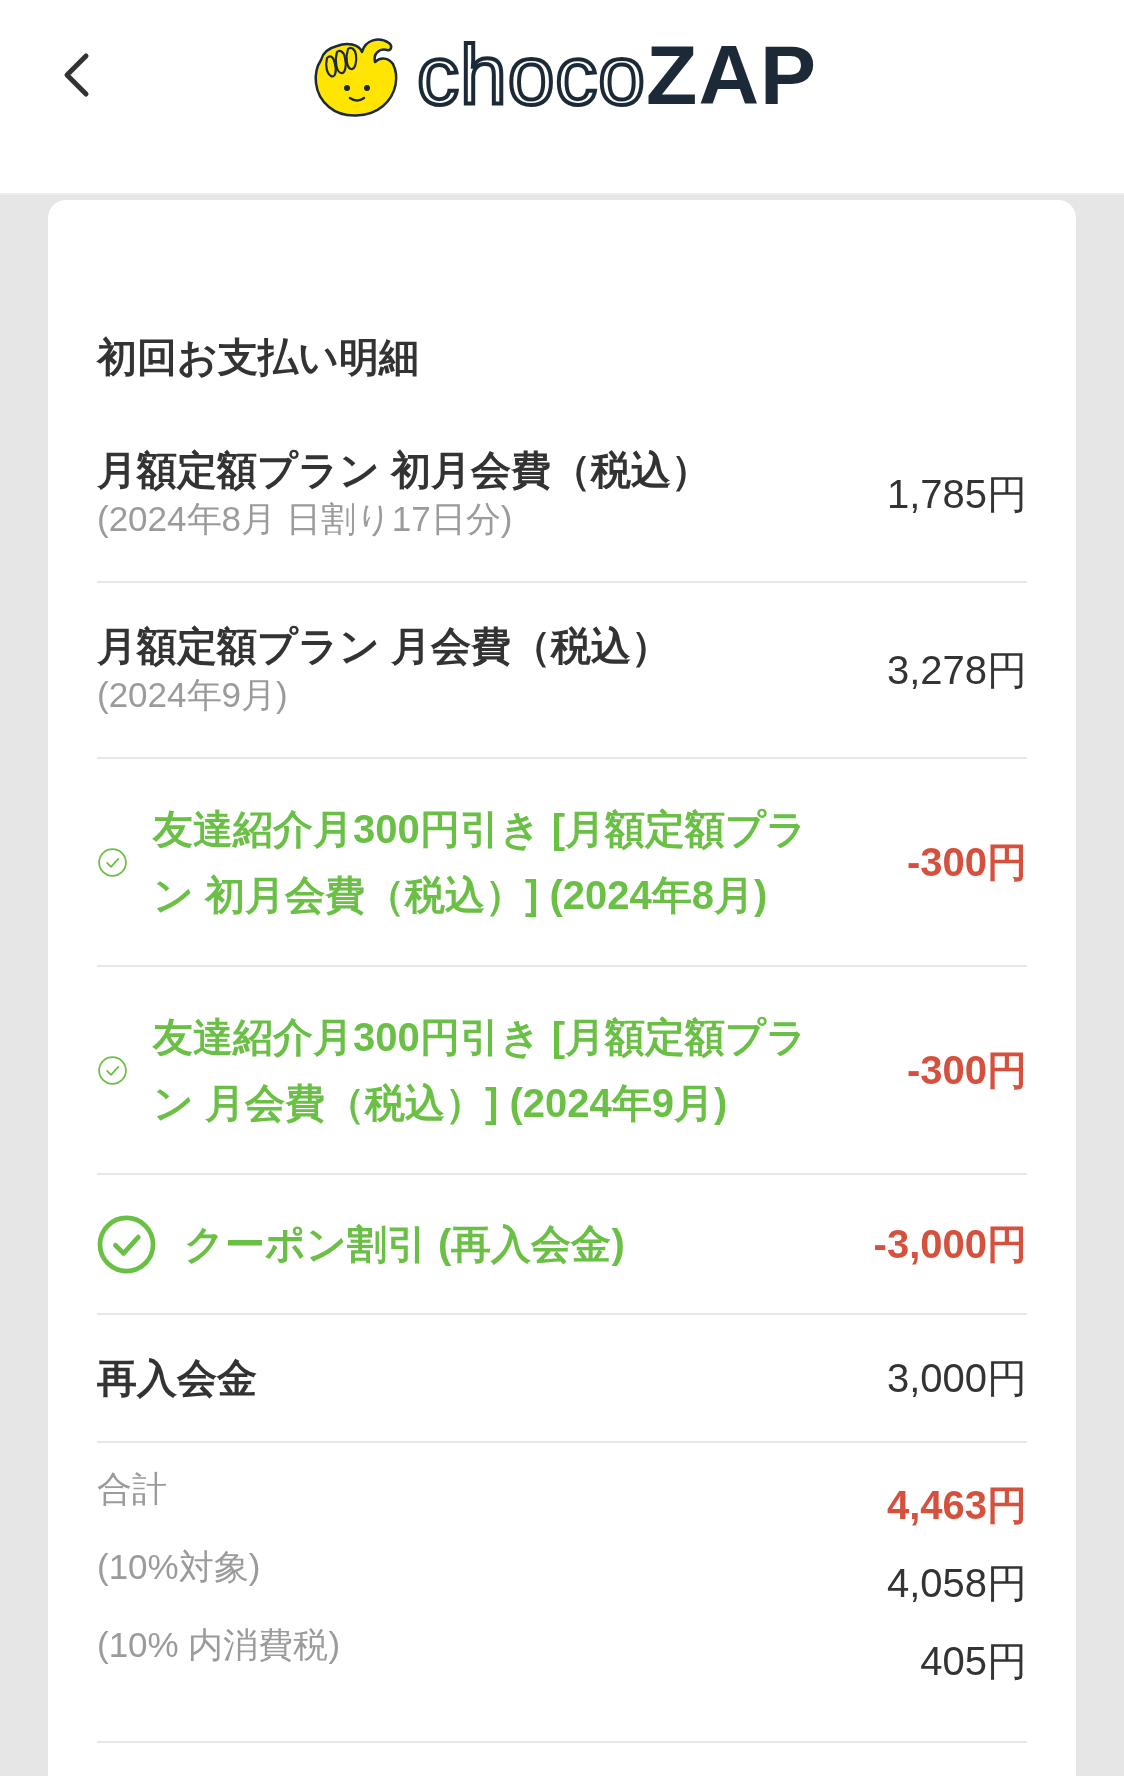  What do you see at coordinates (481, 862) in the screenshot?
I see `discount-label: 友達紹介月300円引き [月額定額プラン 初月会費（税込）] (2024年8月)` at bounding box center [481, 862].